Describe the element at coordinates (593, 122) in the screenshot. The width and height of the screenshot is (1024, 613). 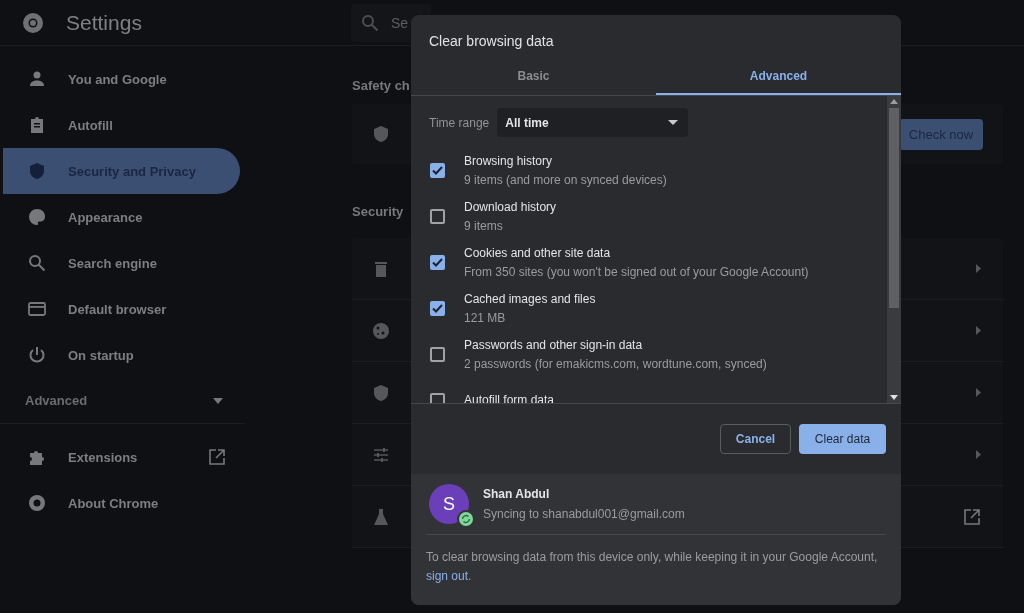
I see `time-range-dropdown: All time` at that location.